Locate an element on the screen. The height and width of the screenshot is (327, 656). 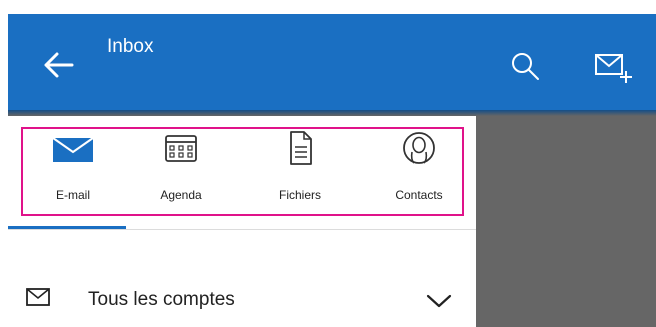
all-accounts-label: Tous les comptes is located at coordinates (161, 299).